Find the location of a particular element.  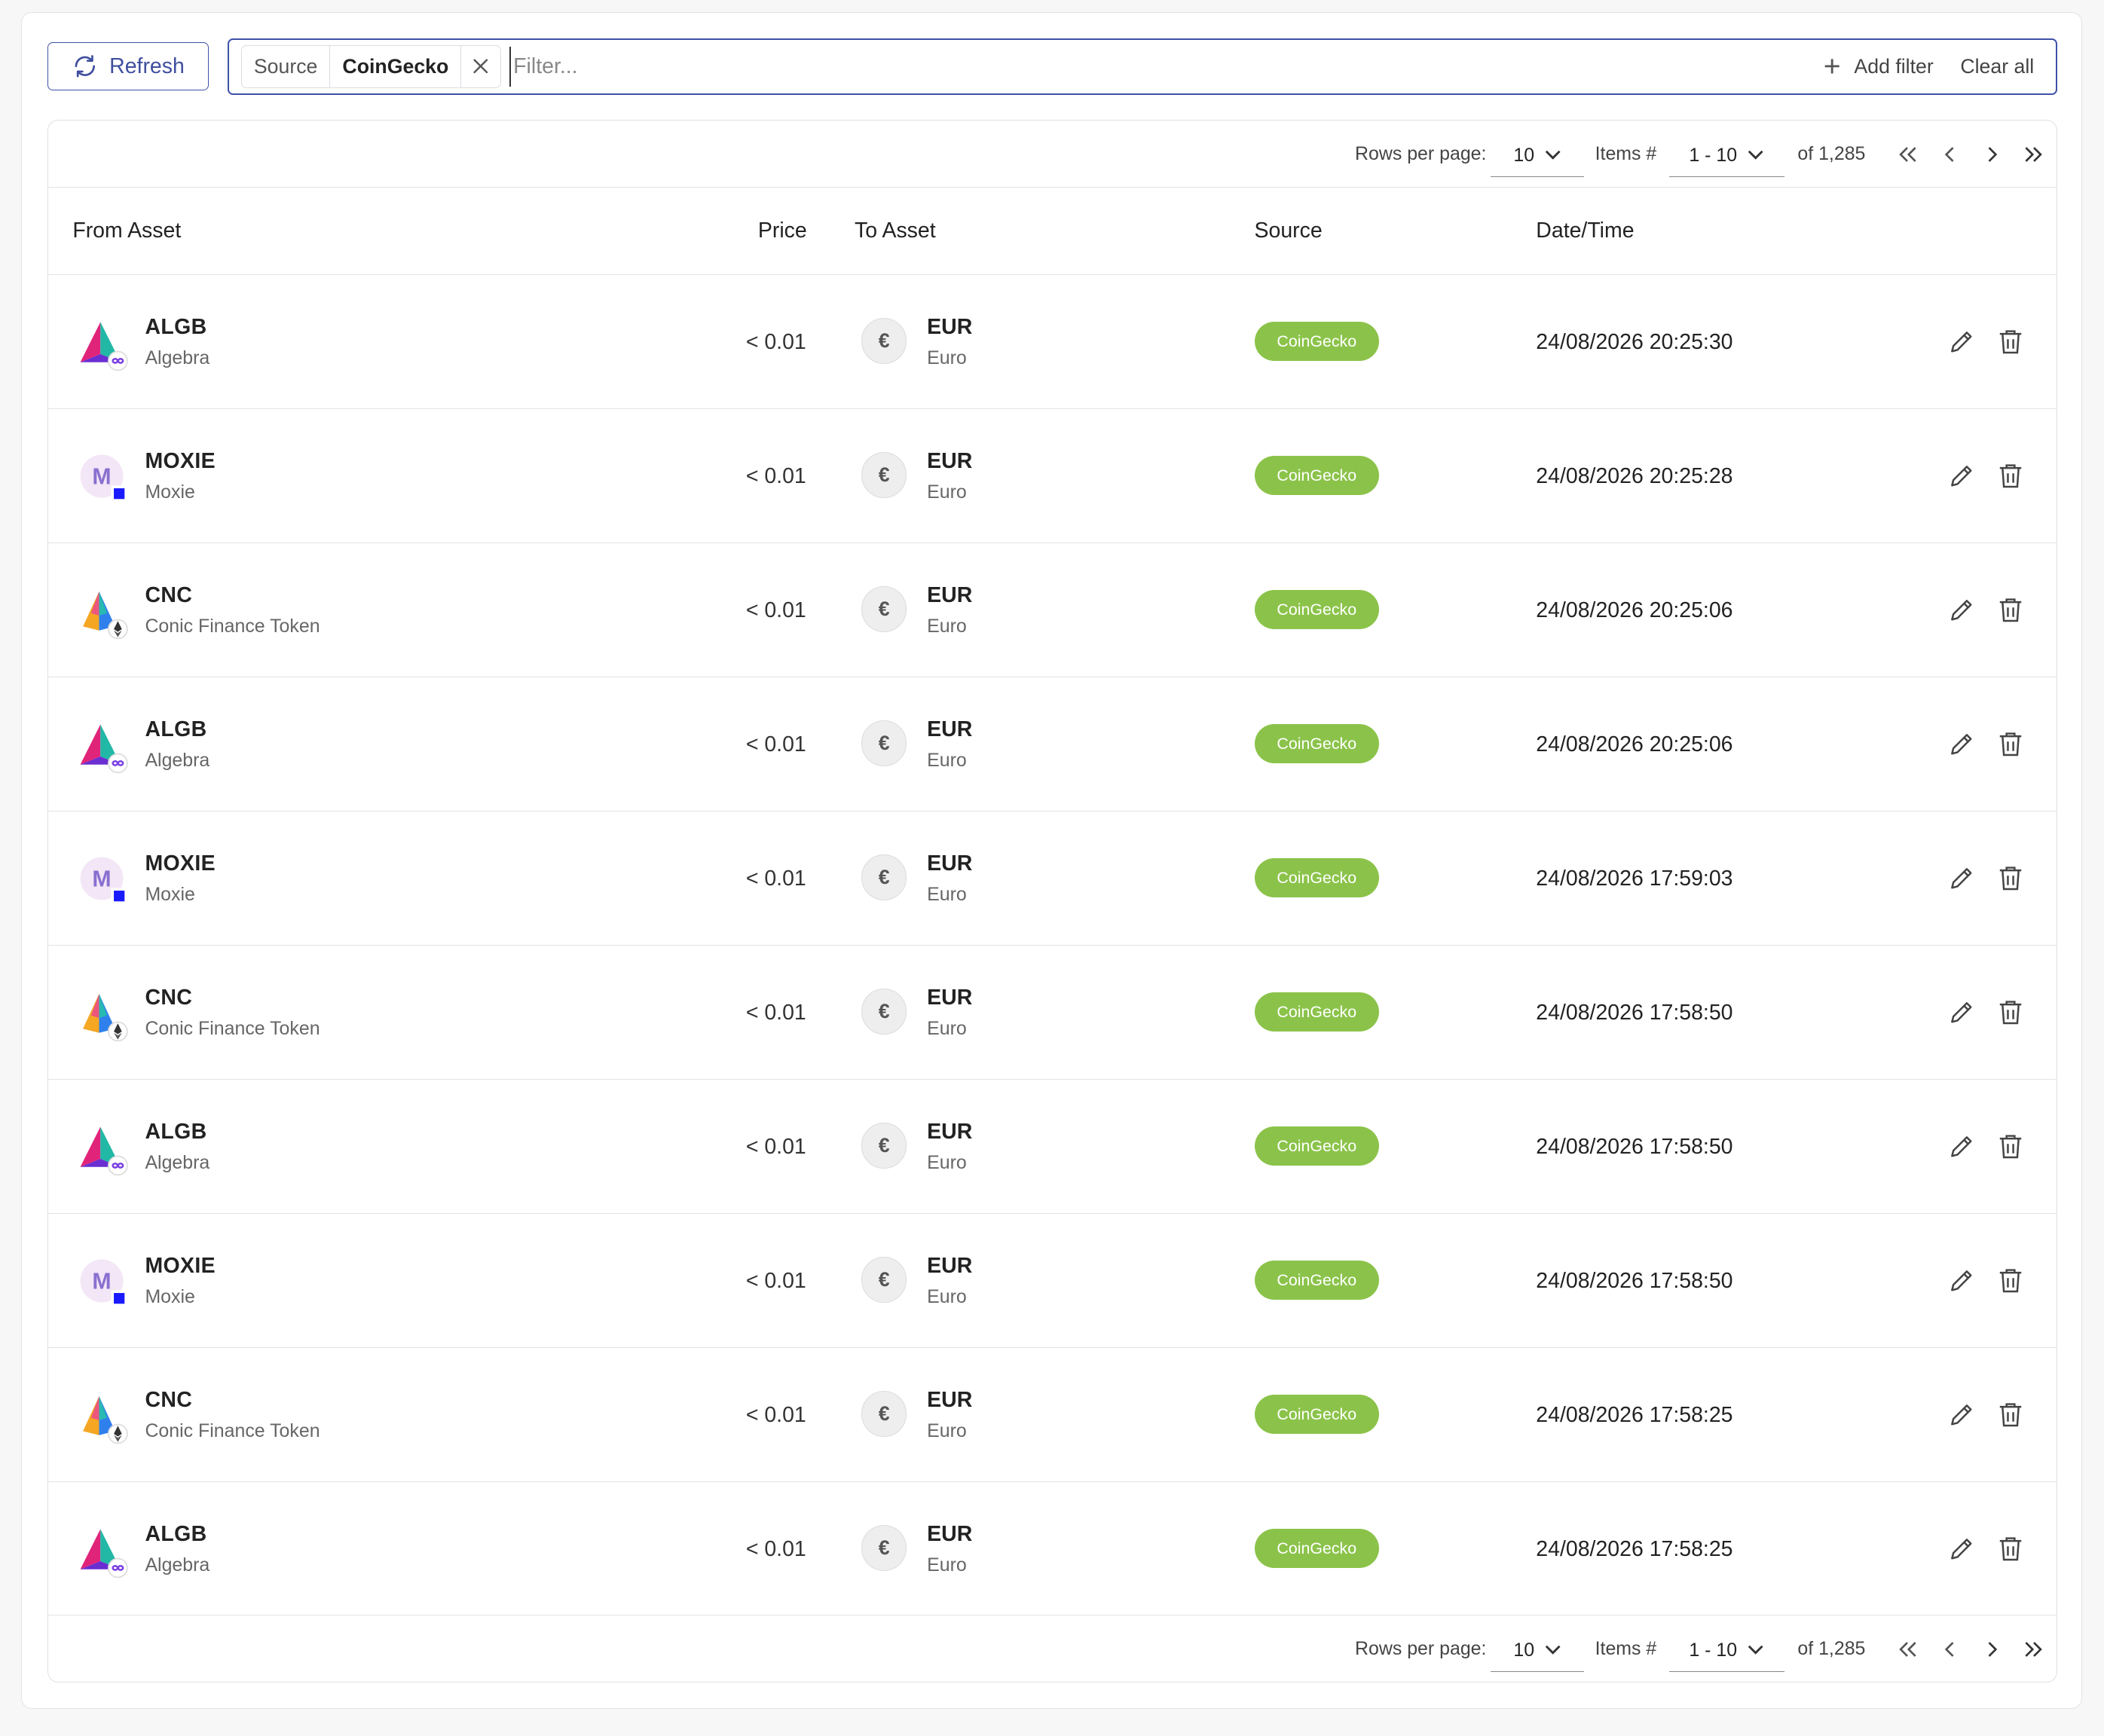

refresh-button: Refresh is located at coordinates (128, 66).